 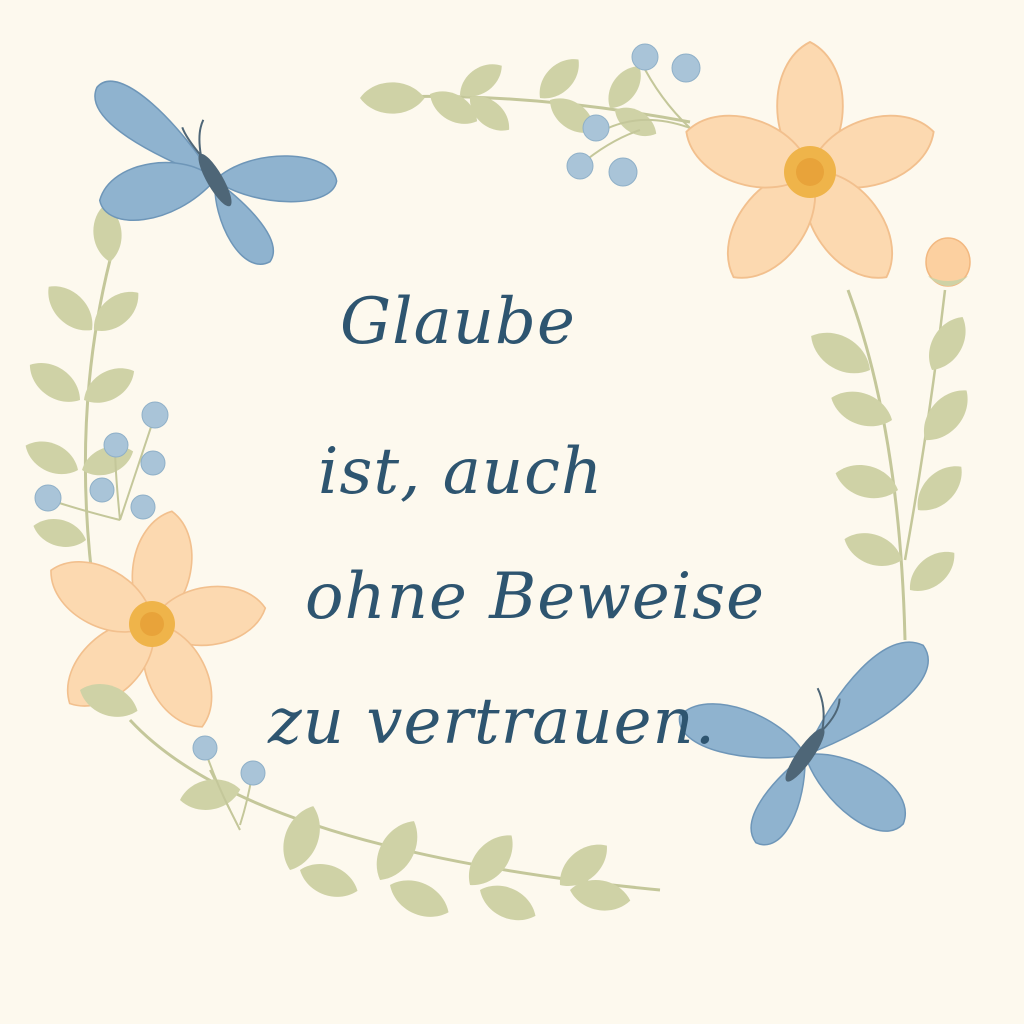 I want to click on butterfly-icon, so click(x=216, y=172).